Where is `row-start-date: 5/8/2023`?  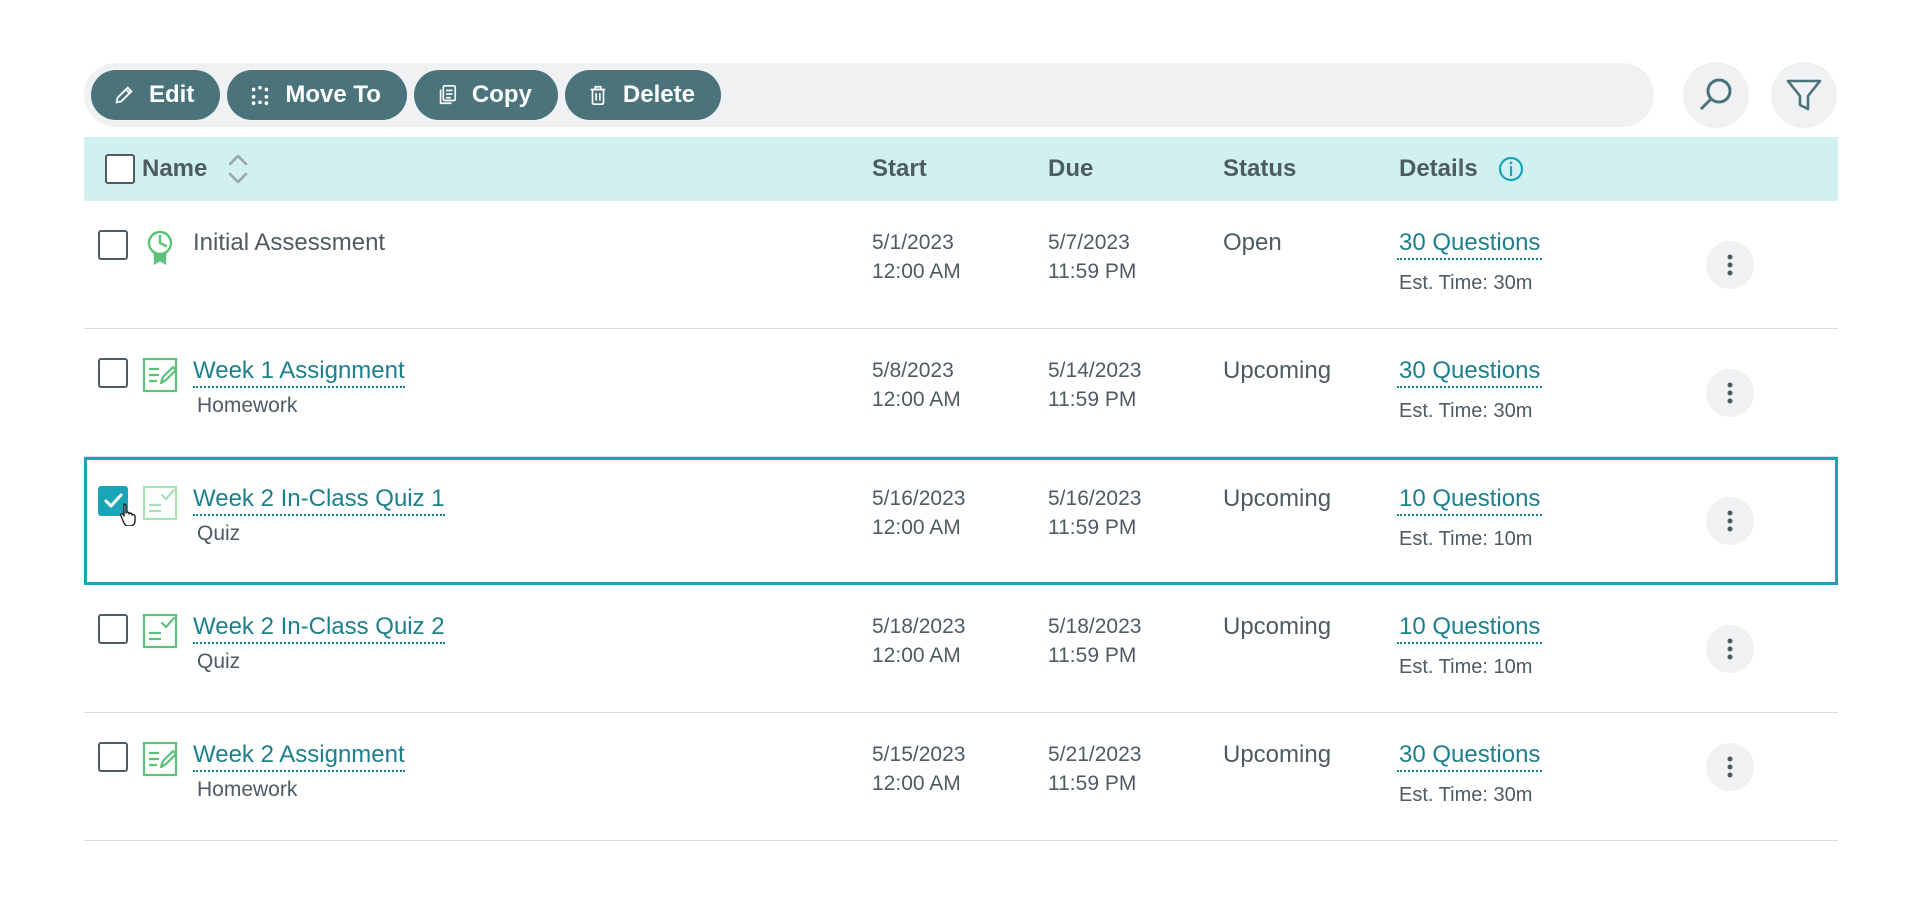 row-start-date: 5/8/2023 is located at coordinates (913, 370).